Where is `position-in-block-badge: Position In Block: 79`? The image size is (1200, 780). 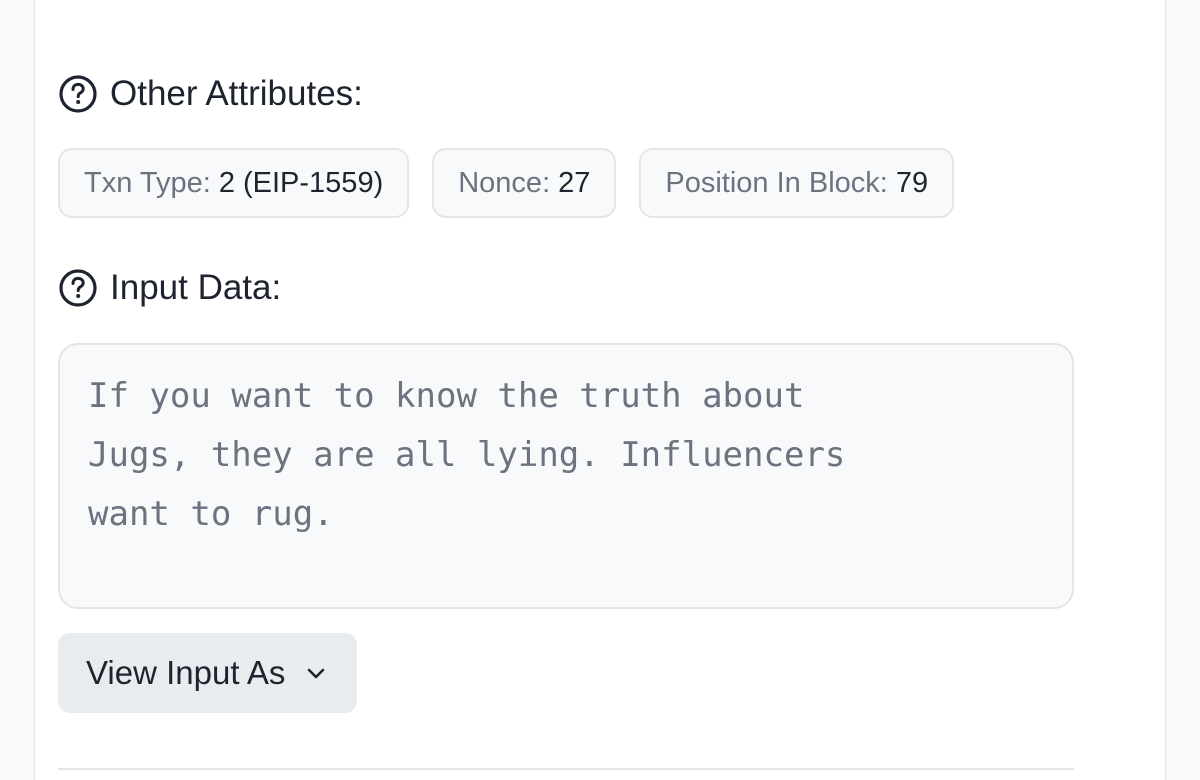
position-in-block-badge: Position In Block: 79 is located at coordinates (797, 183).